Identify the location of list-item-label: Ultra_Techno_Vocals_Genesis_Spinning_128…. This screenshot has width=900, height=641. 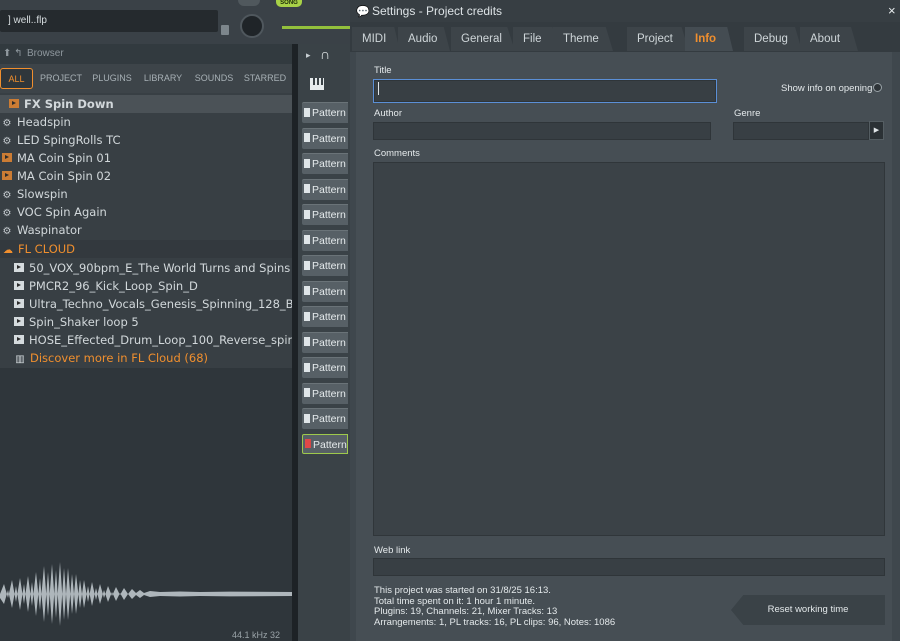
(160, 304).